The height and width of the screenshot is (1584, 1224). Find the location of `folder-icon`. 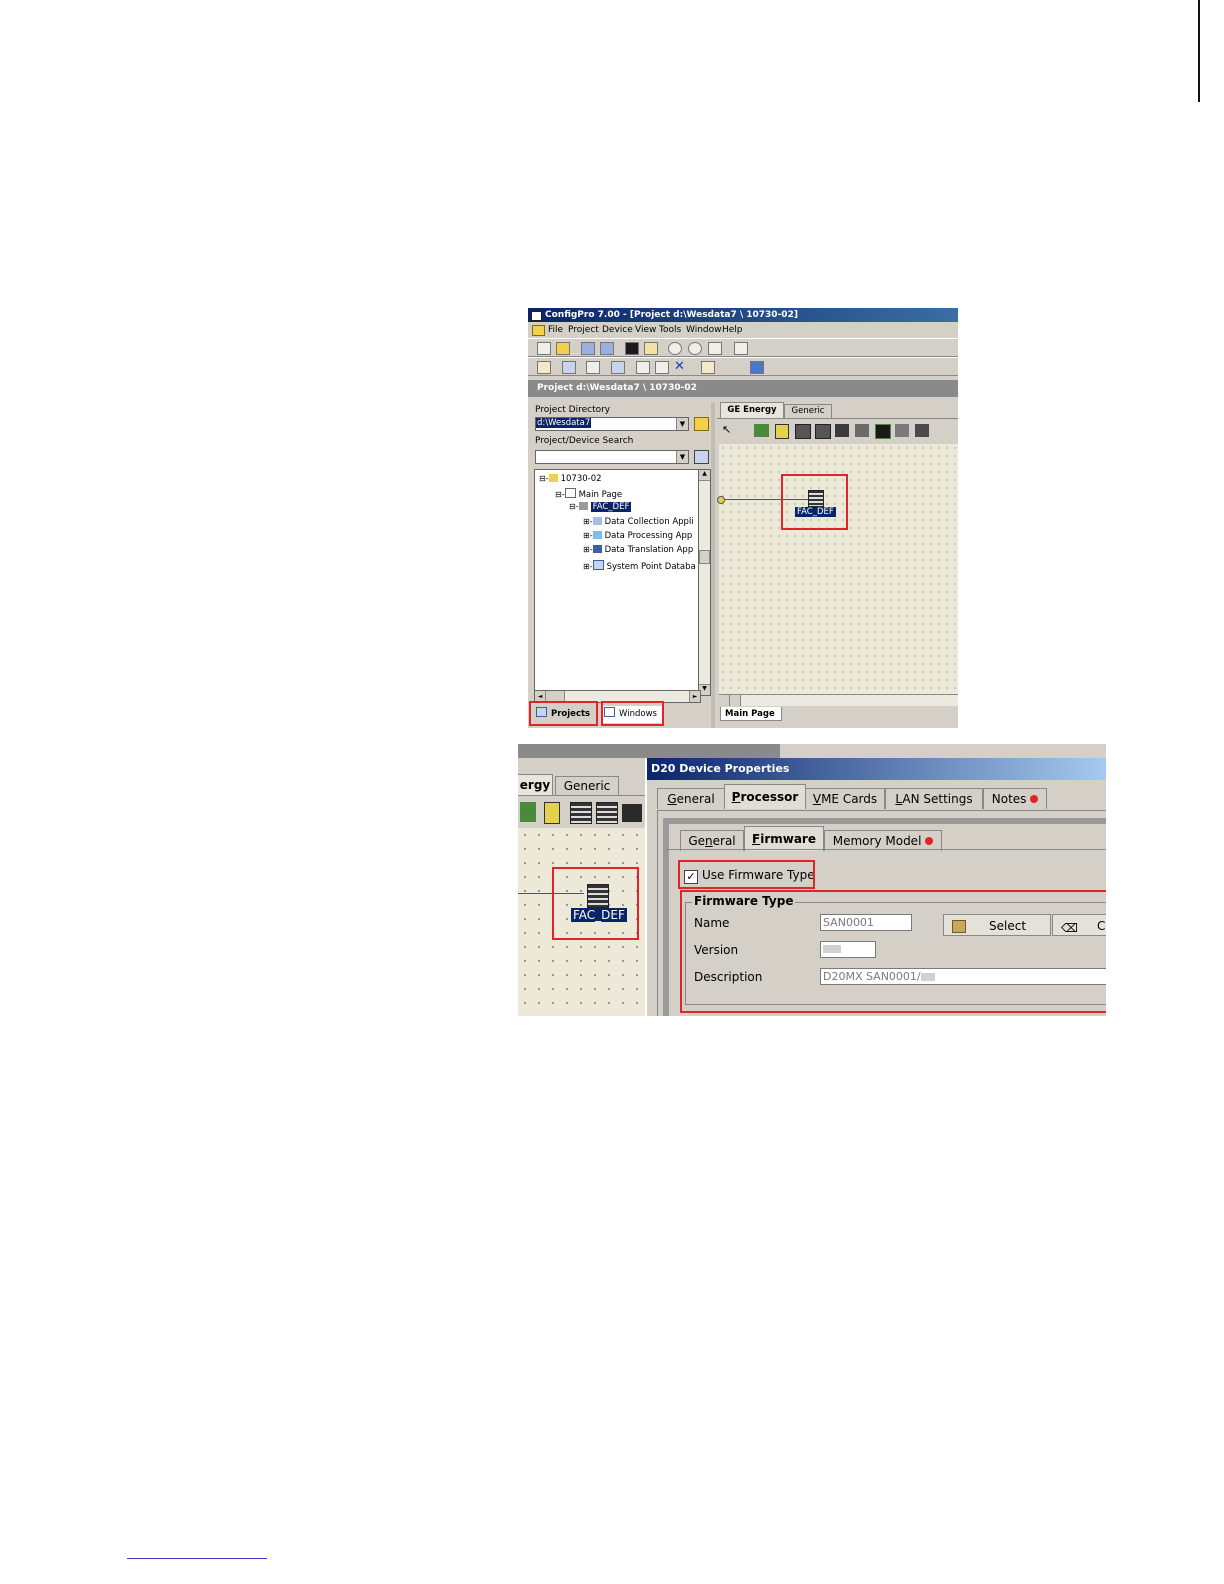

folder-icon is located at coordinates (538, 330).